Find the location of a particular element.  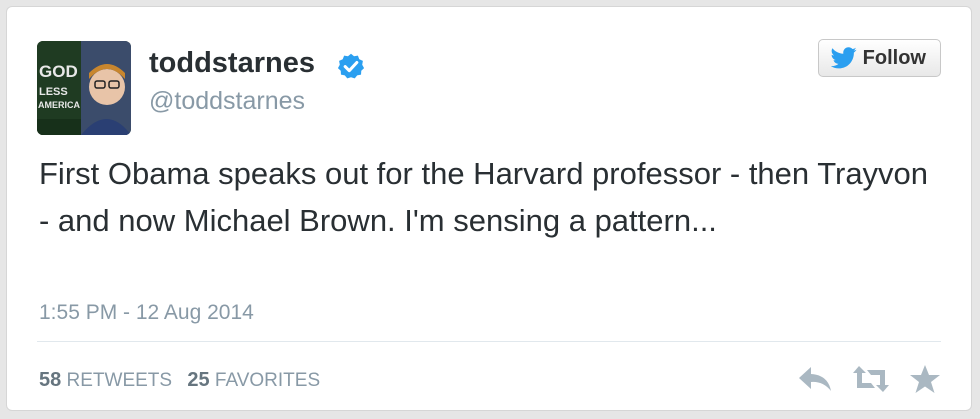

retweet-icon is located at coordinates (871, 379).